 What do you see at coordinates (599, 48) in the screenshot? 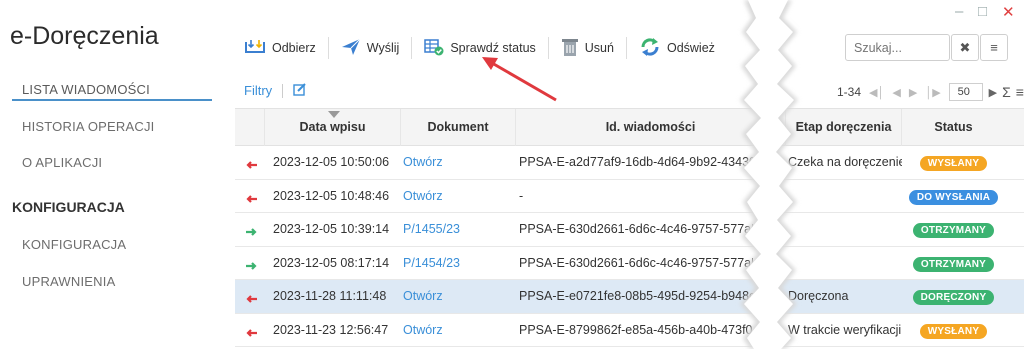
I see `delete-label: Usuń` at bounding box center [599, 48].